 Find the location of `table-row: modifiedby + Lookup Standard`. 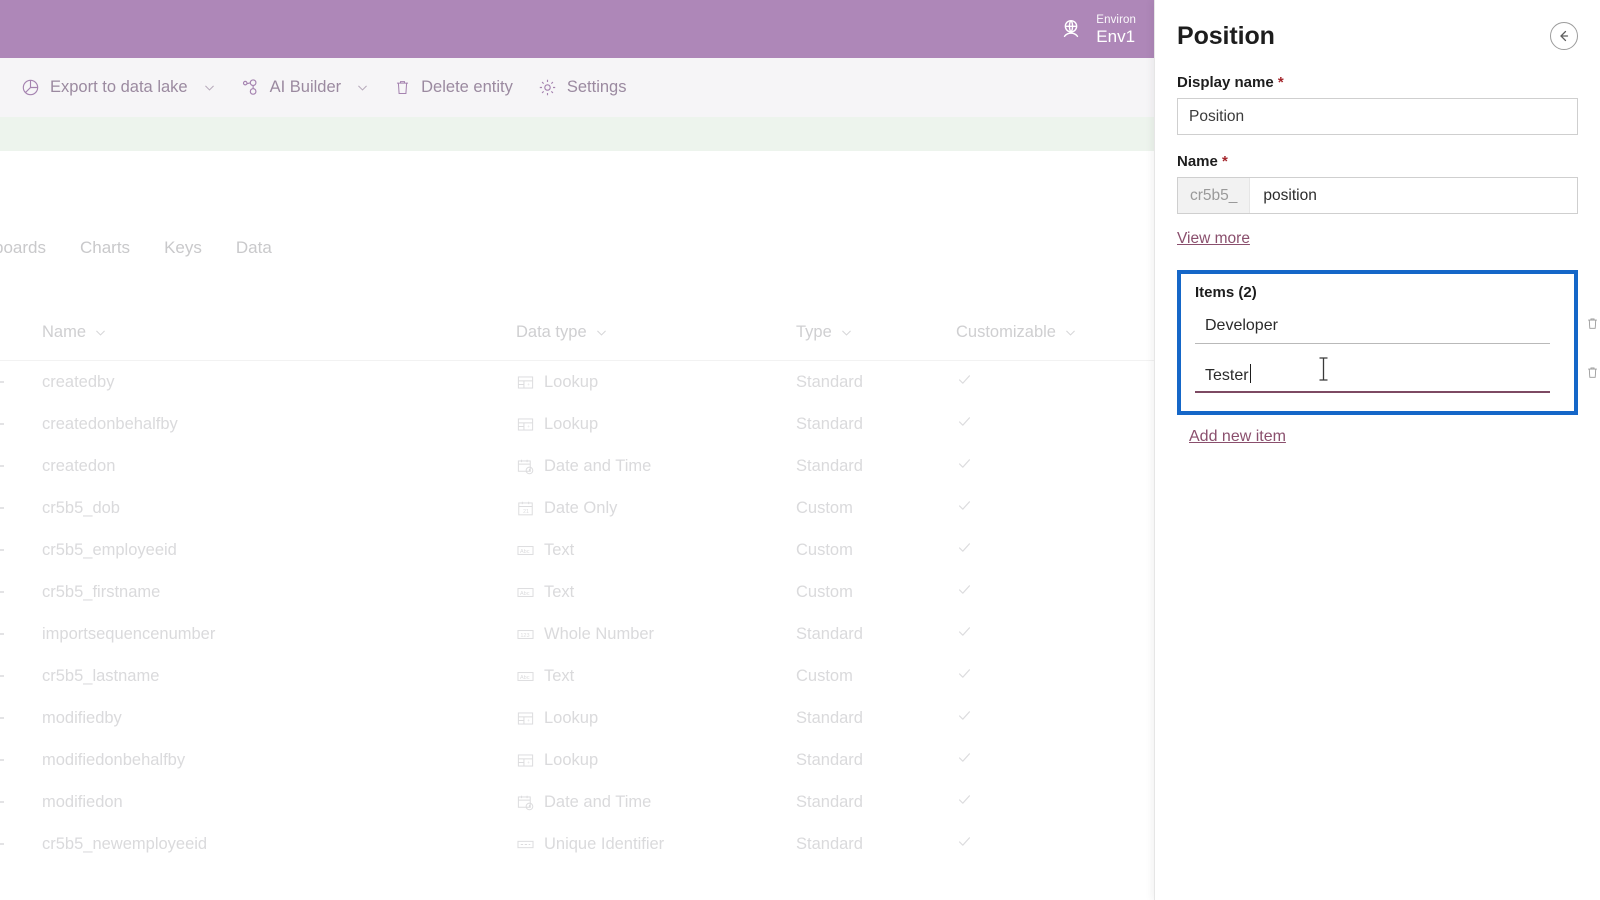

table-row: modifiedby + Lookup Standard is located at coordinates (577, 718).